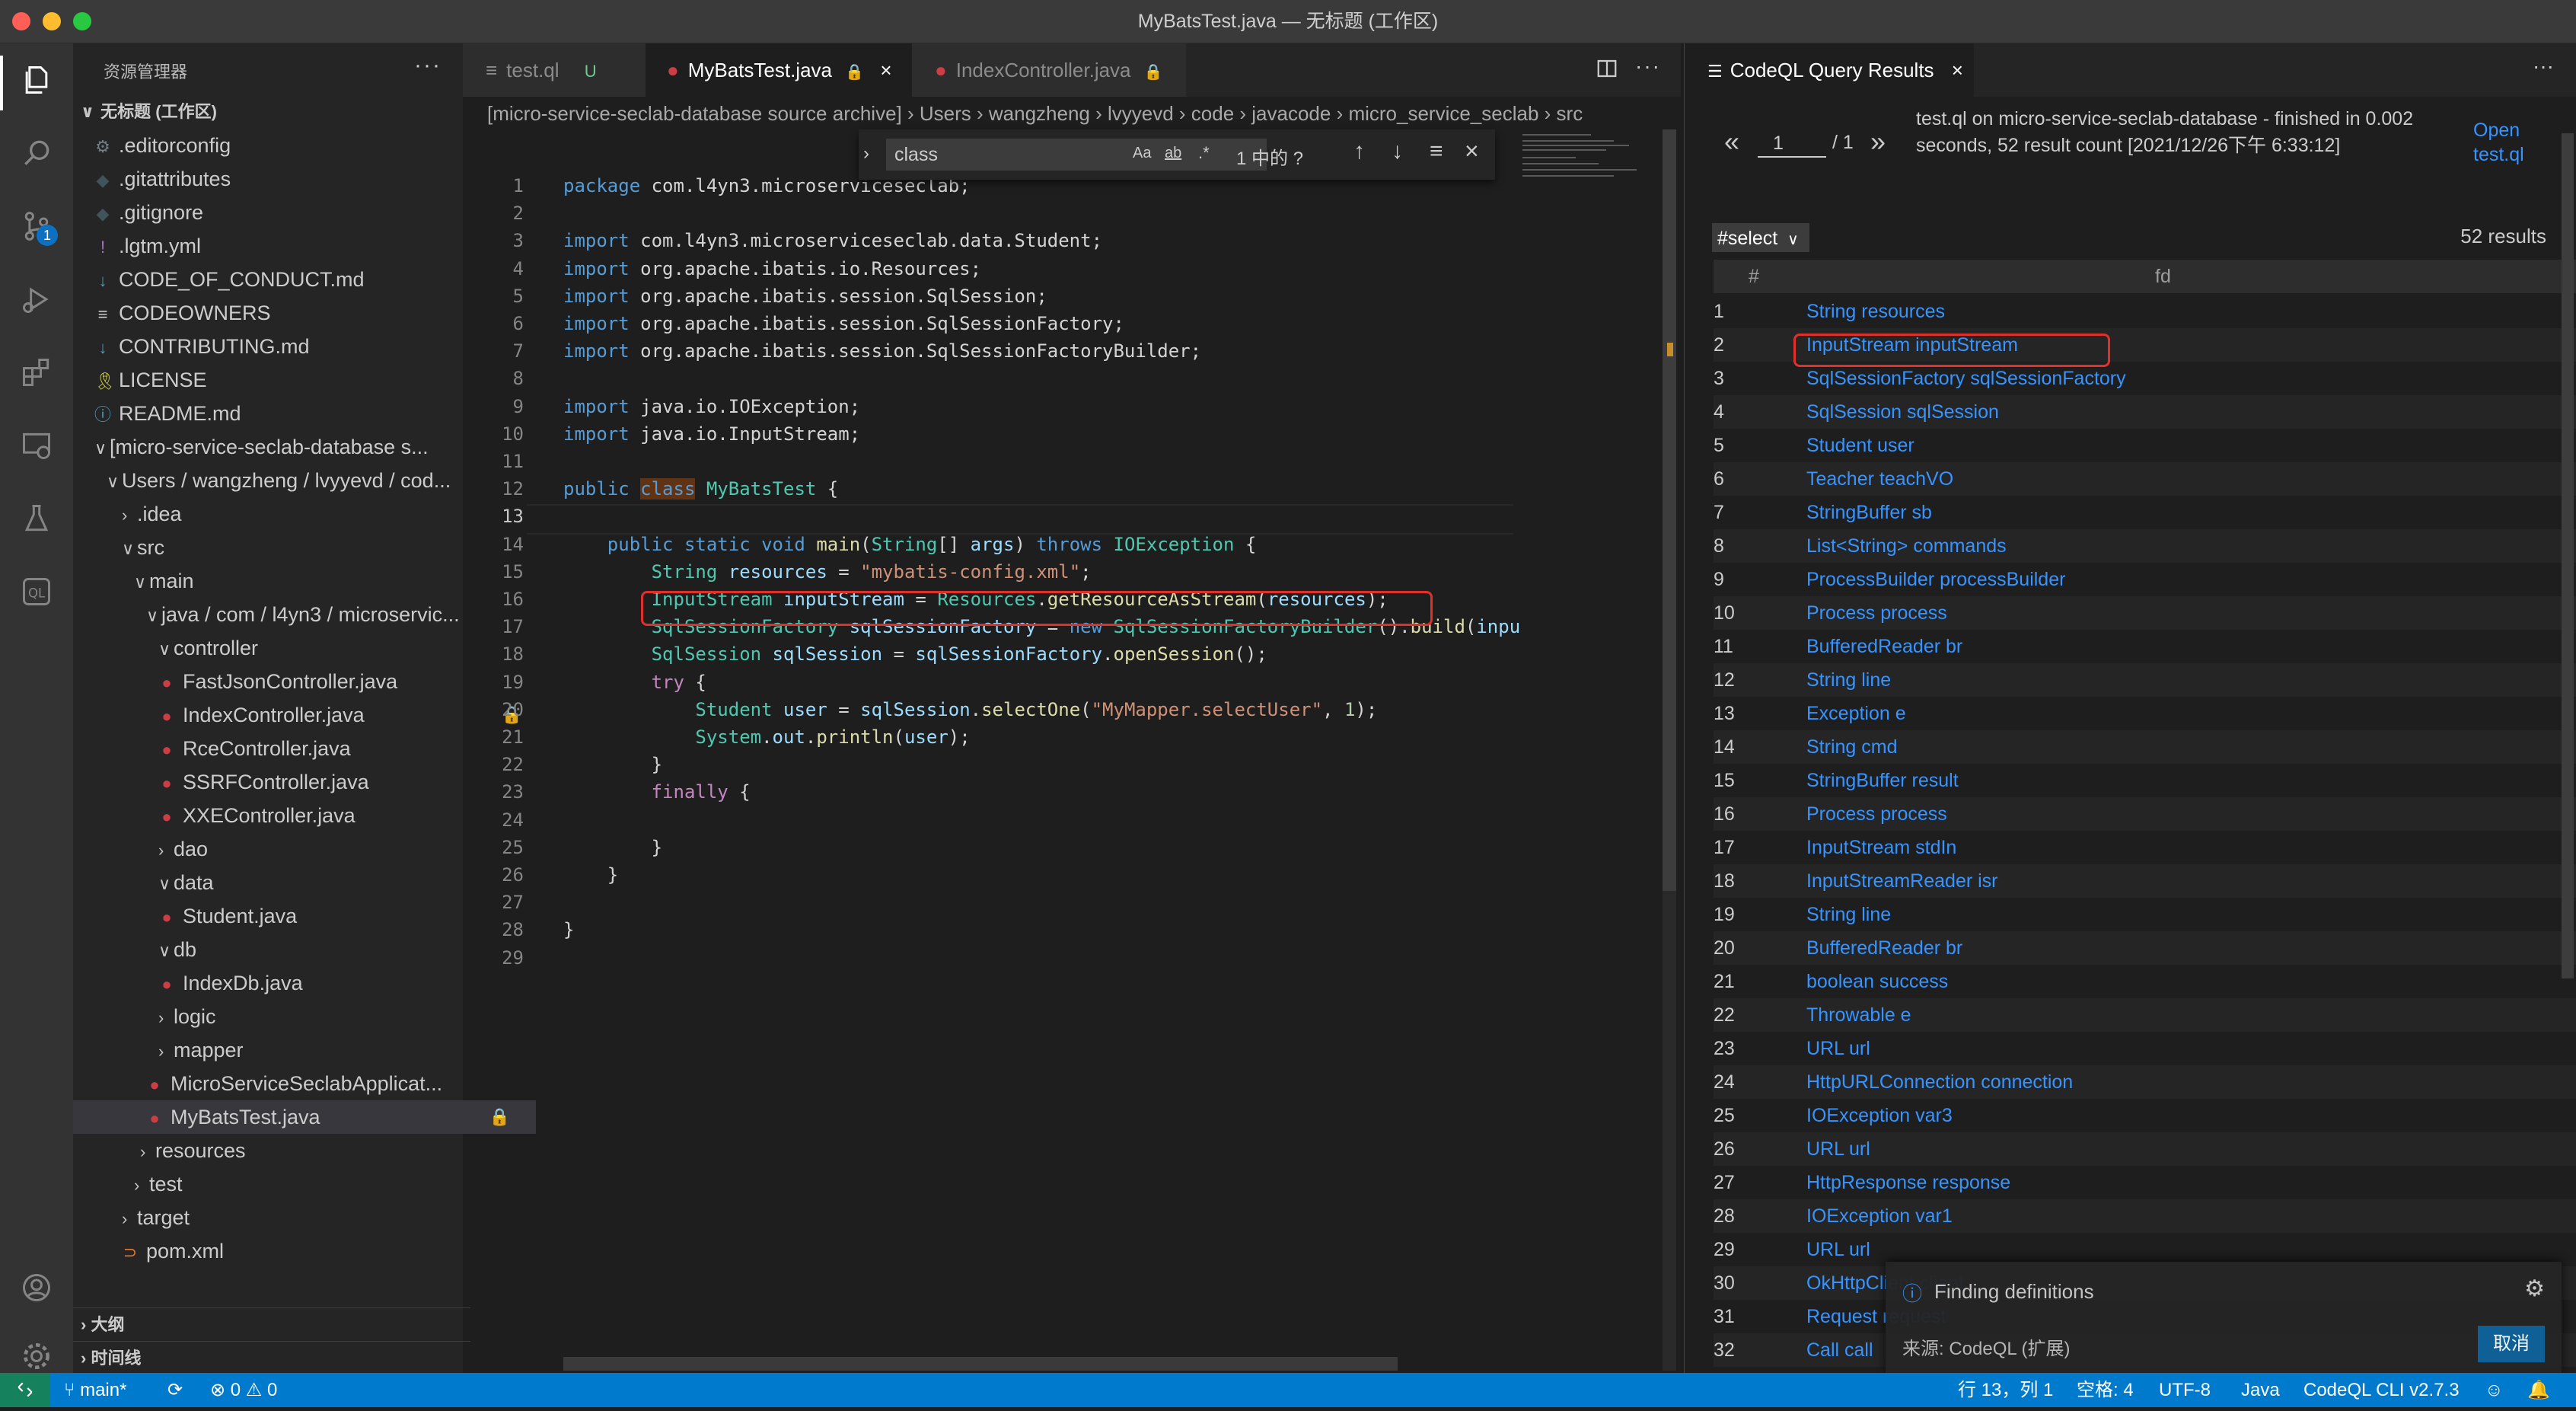 This screenshot has height=1411, width=2576. I want to click on tree-file: 🎗 LICENSE, so click(278, 380).